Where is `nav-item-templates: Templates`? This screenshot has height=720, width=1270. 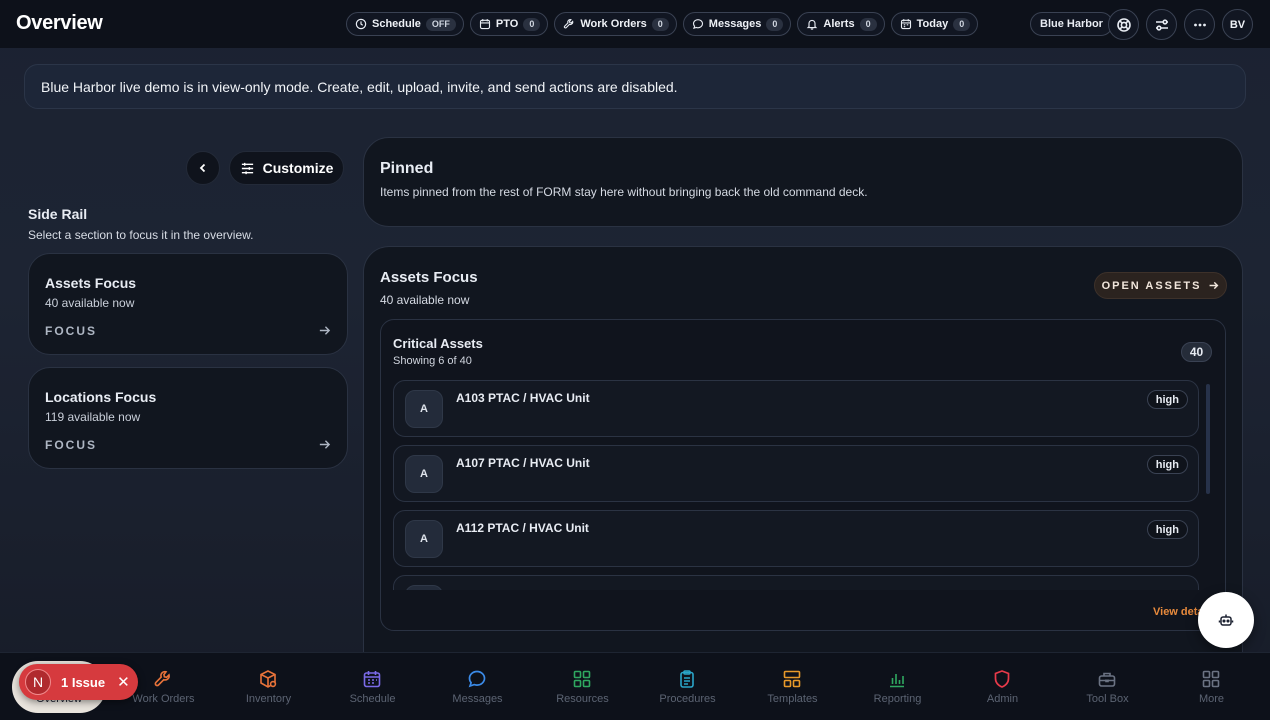 nav-item-templates: Templates is located at coordinates (792, 686).